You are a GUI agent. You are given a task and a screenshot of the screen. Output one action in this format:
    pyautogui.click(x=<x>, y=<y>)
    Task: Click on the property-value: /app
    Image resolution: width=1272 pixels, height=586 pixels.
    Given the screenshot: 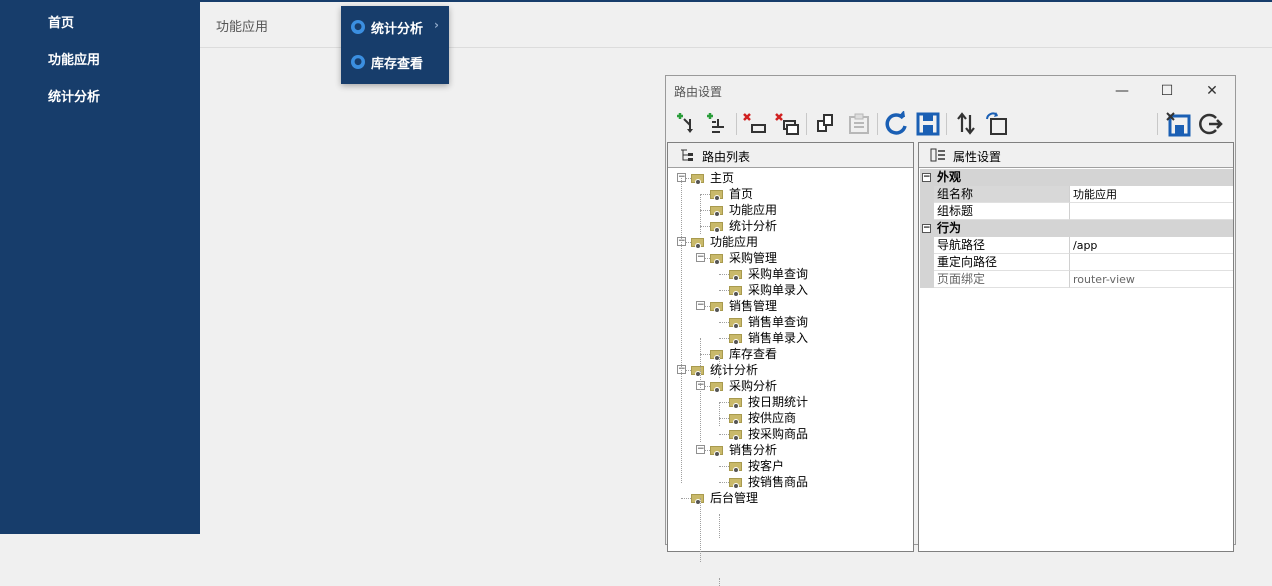 What is the action you would take?
    pyautogui.click(x=1151, y=245)
    